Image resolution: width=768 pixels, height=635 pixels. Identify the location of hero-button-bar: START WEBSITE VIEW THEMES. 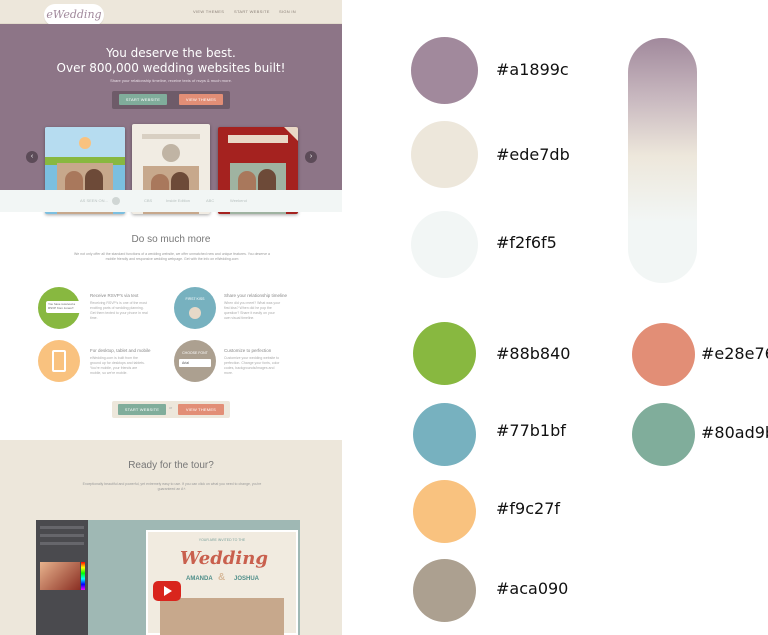
(171, 100).